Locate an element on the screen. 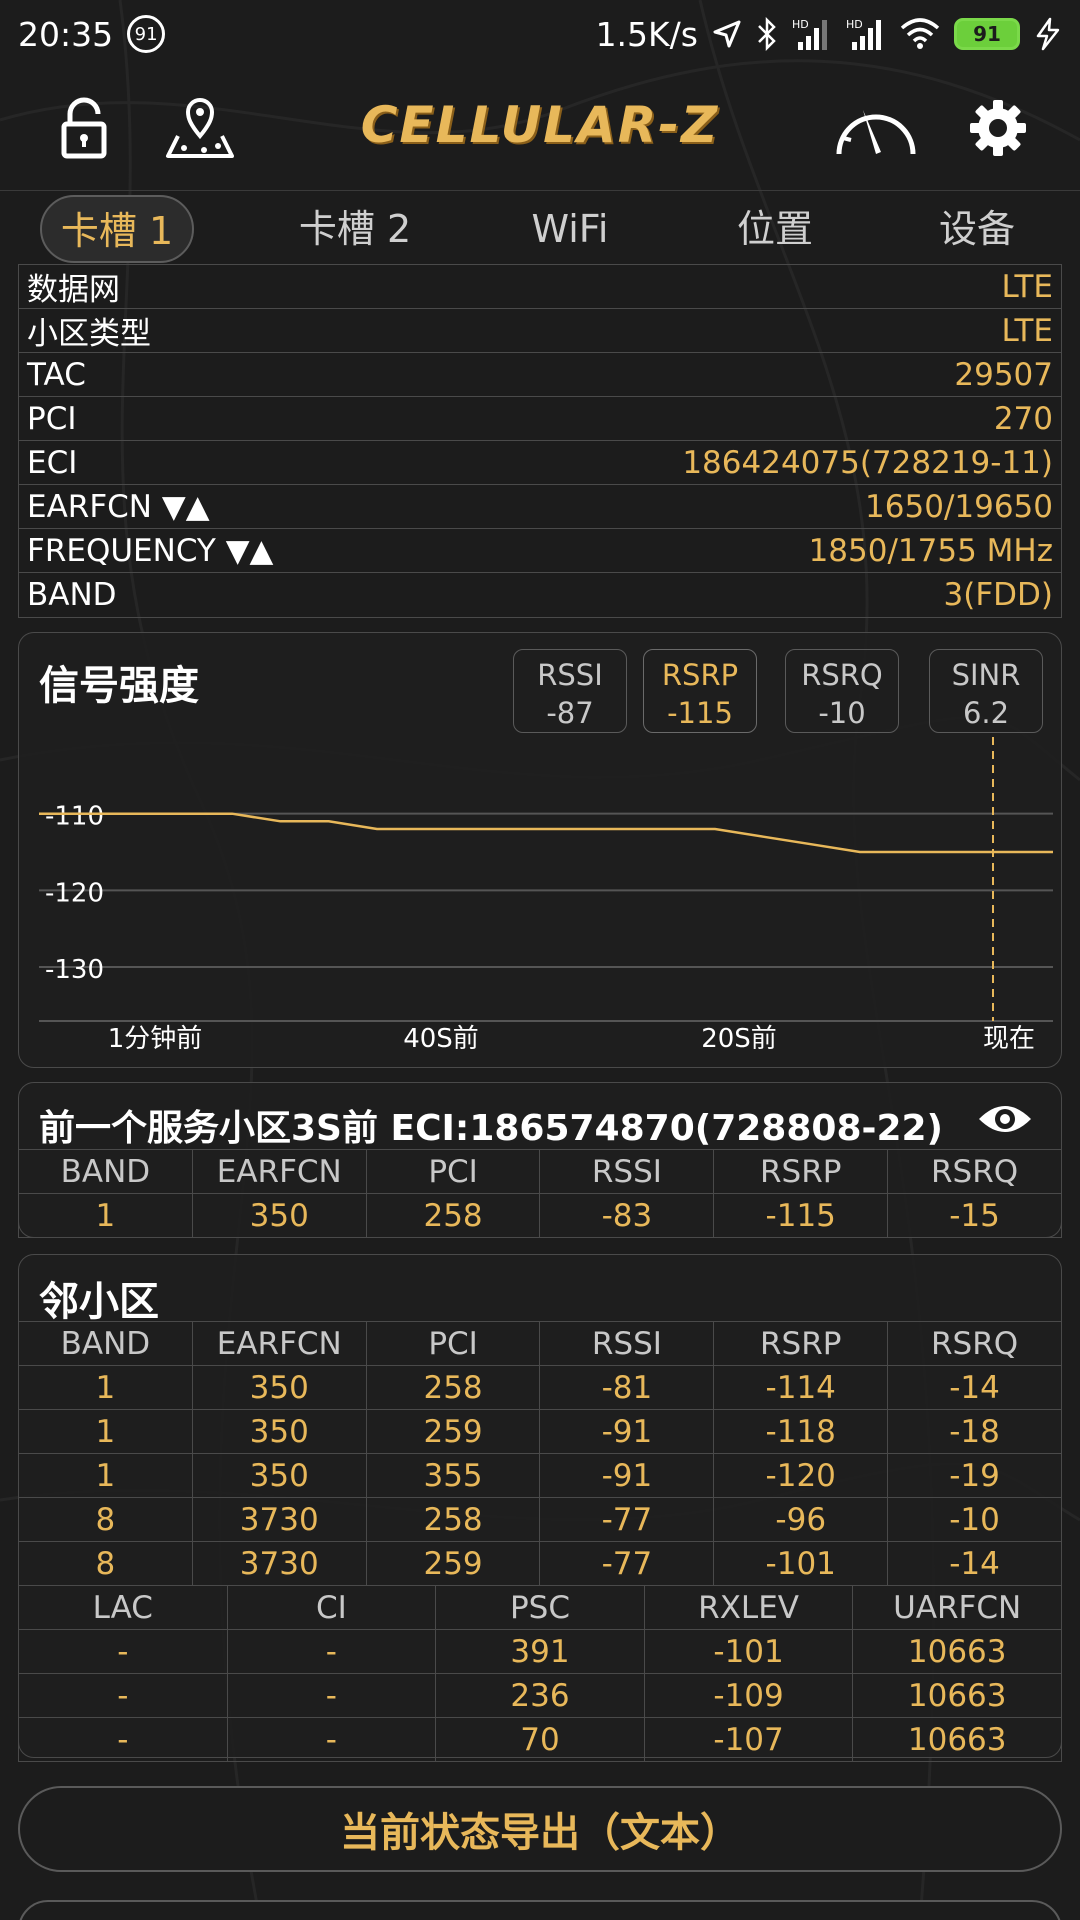  lock-icon is located at coordinates (84, 128).